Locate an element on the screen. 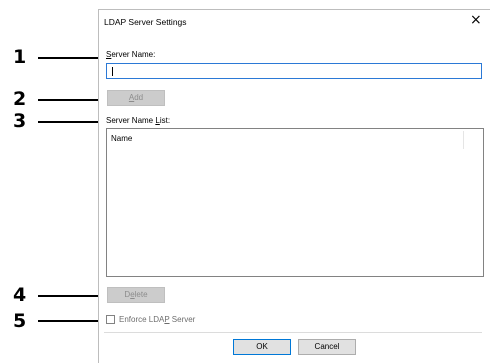  column-separator is located at coordinates (463, 140).